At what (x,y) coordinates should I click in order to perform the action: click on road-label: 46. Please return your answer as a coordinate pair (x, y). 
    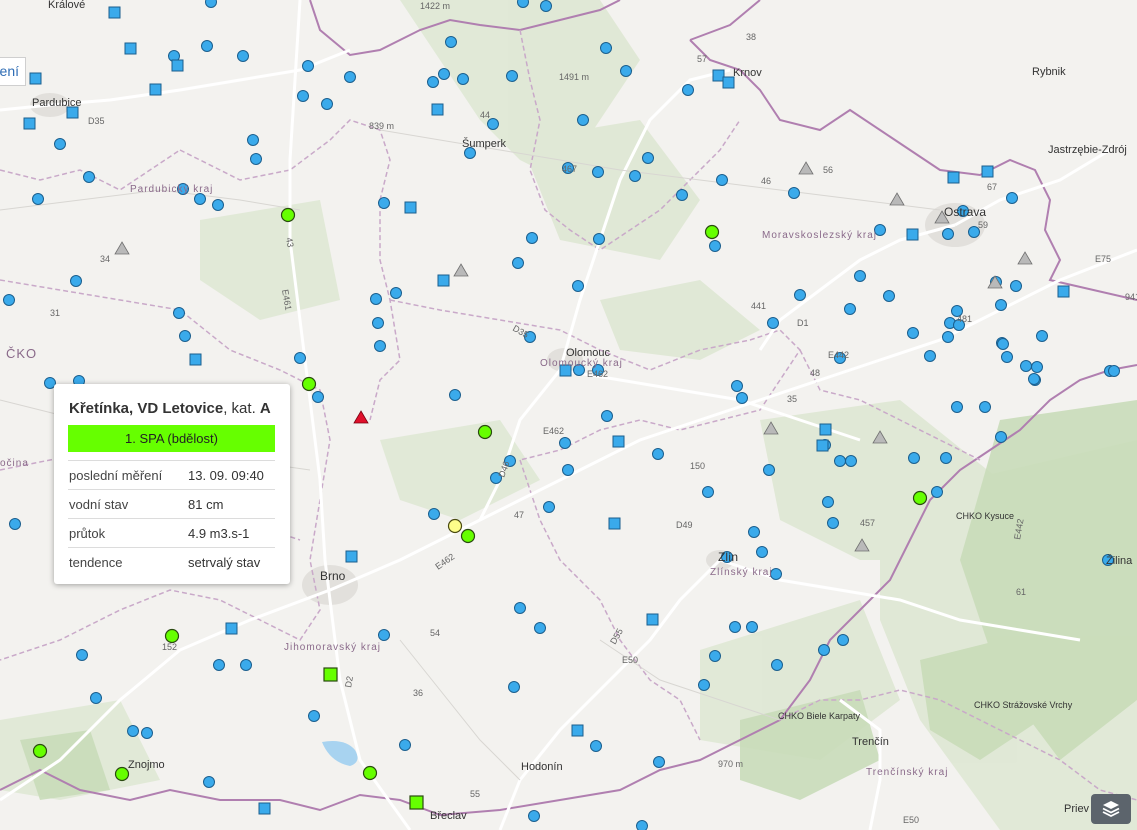
    Looking at the image, I should click on (766, 181).